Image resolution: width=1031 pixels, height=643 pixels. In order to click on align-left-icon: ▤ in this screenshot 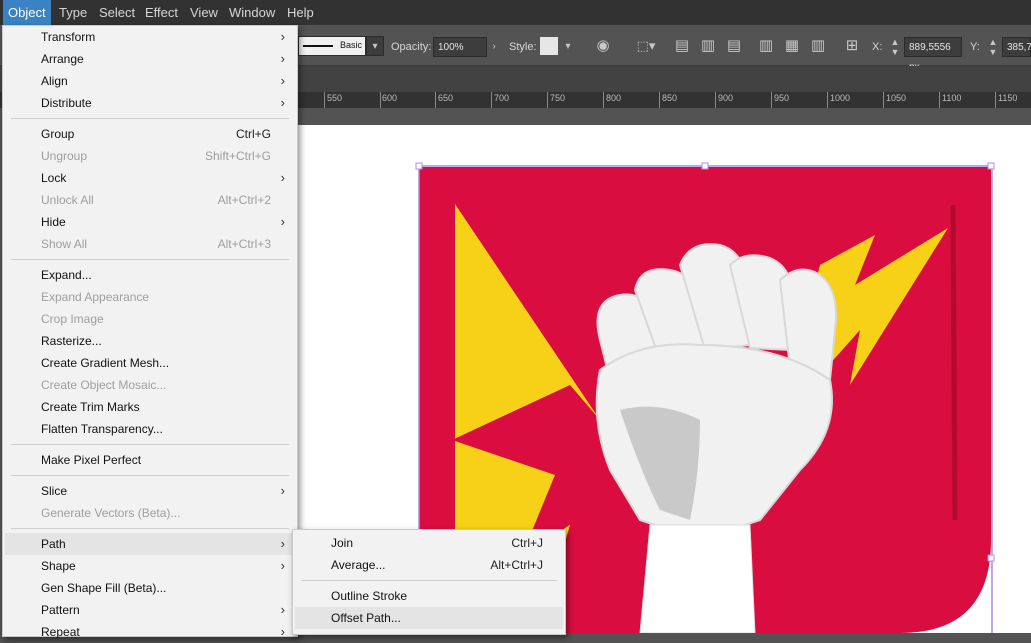, I will do `click(682, 46)`.